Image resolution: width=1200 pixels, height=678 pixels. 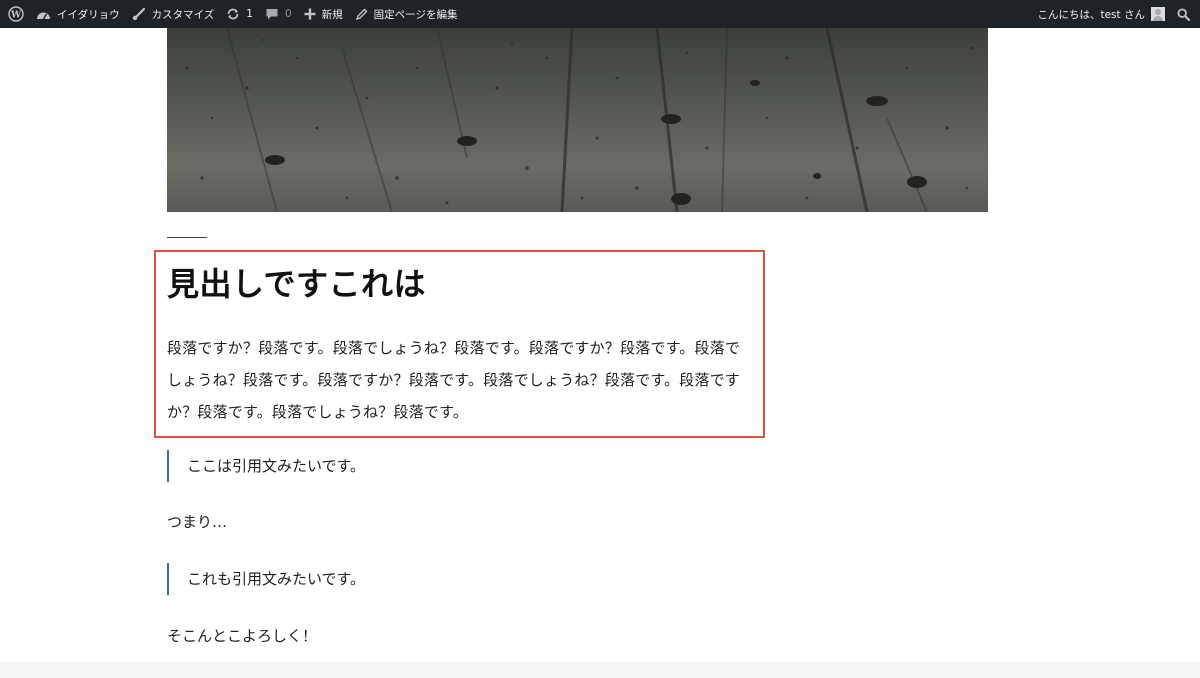 I want to click on customize-link: カスタマイズ, so click(x=173, y=14).